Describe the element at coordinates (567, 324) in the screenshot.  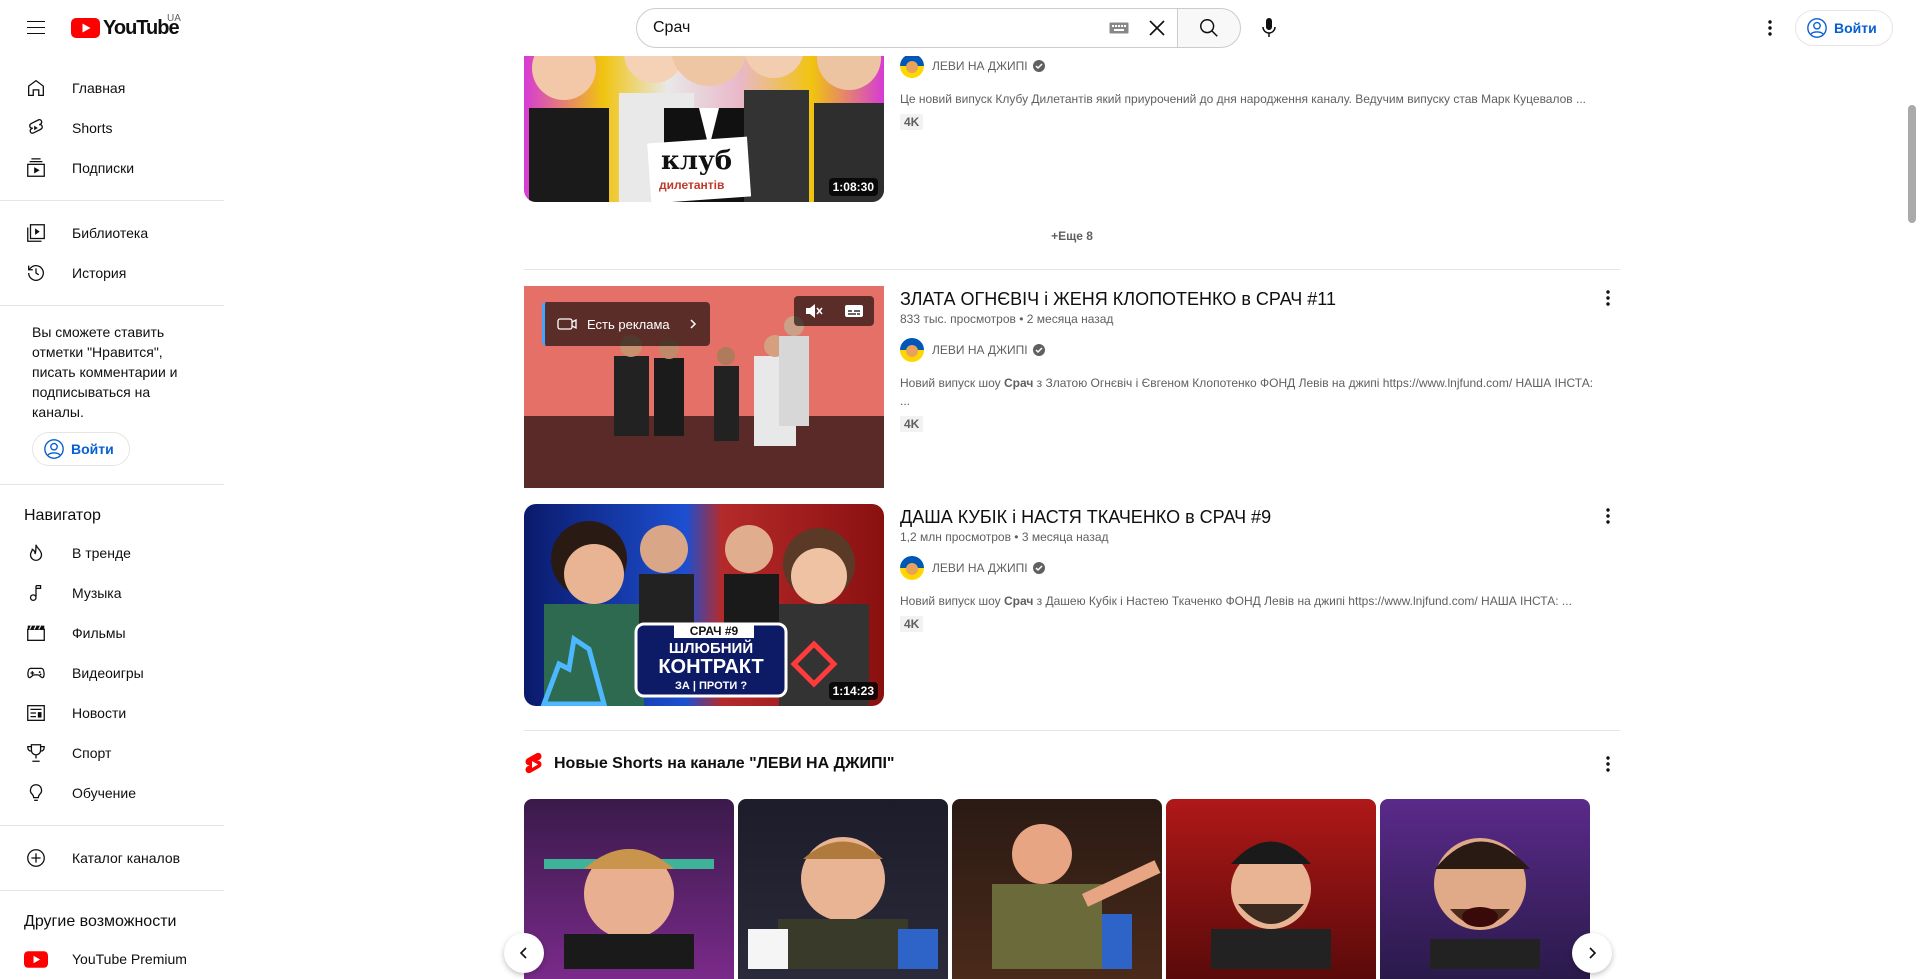
I see `ad-icon` at that location.